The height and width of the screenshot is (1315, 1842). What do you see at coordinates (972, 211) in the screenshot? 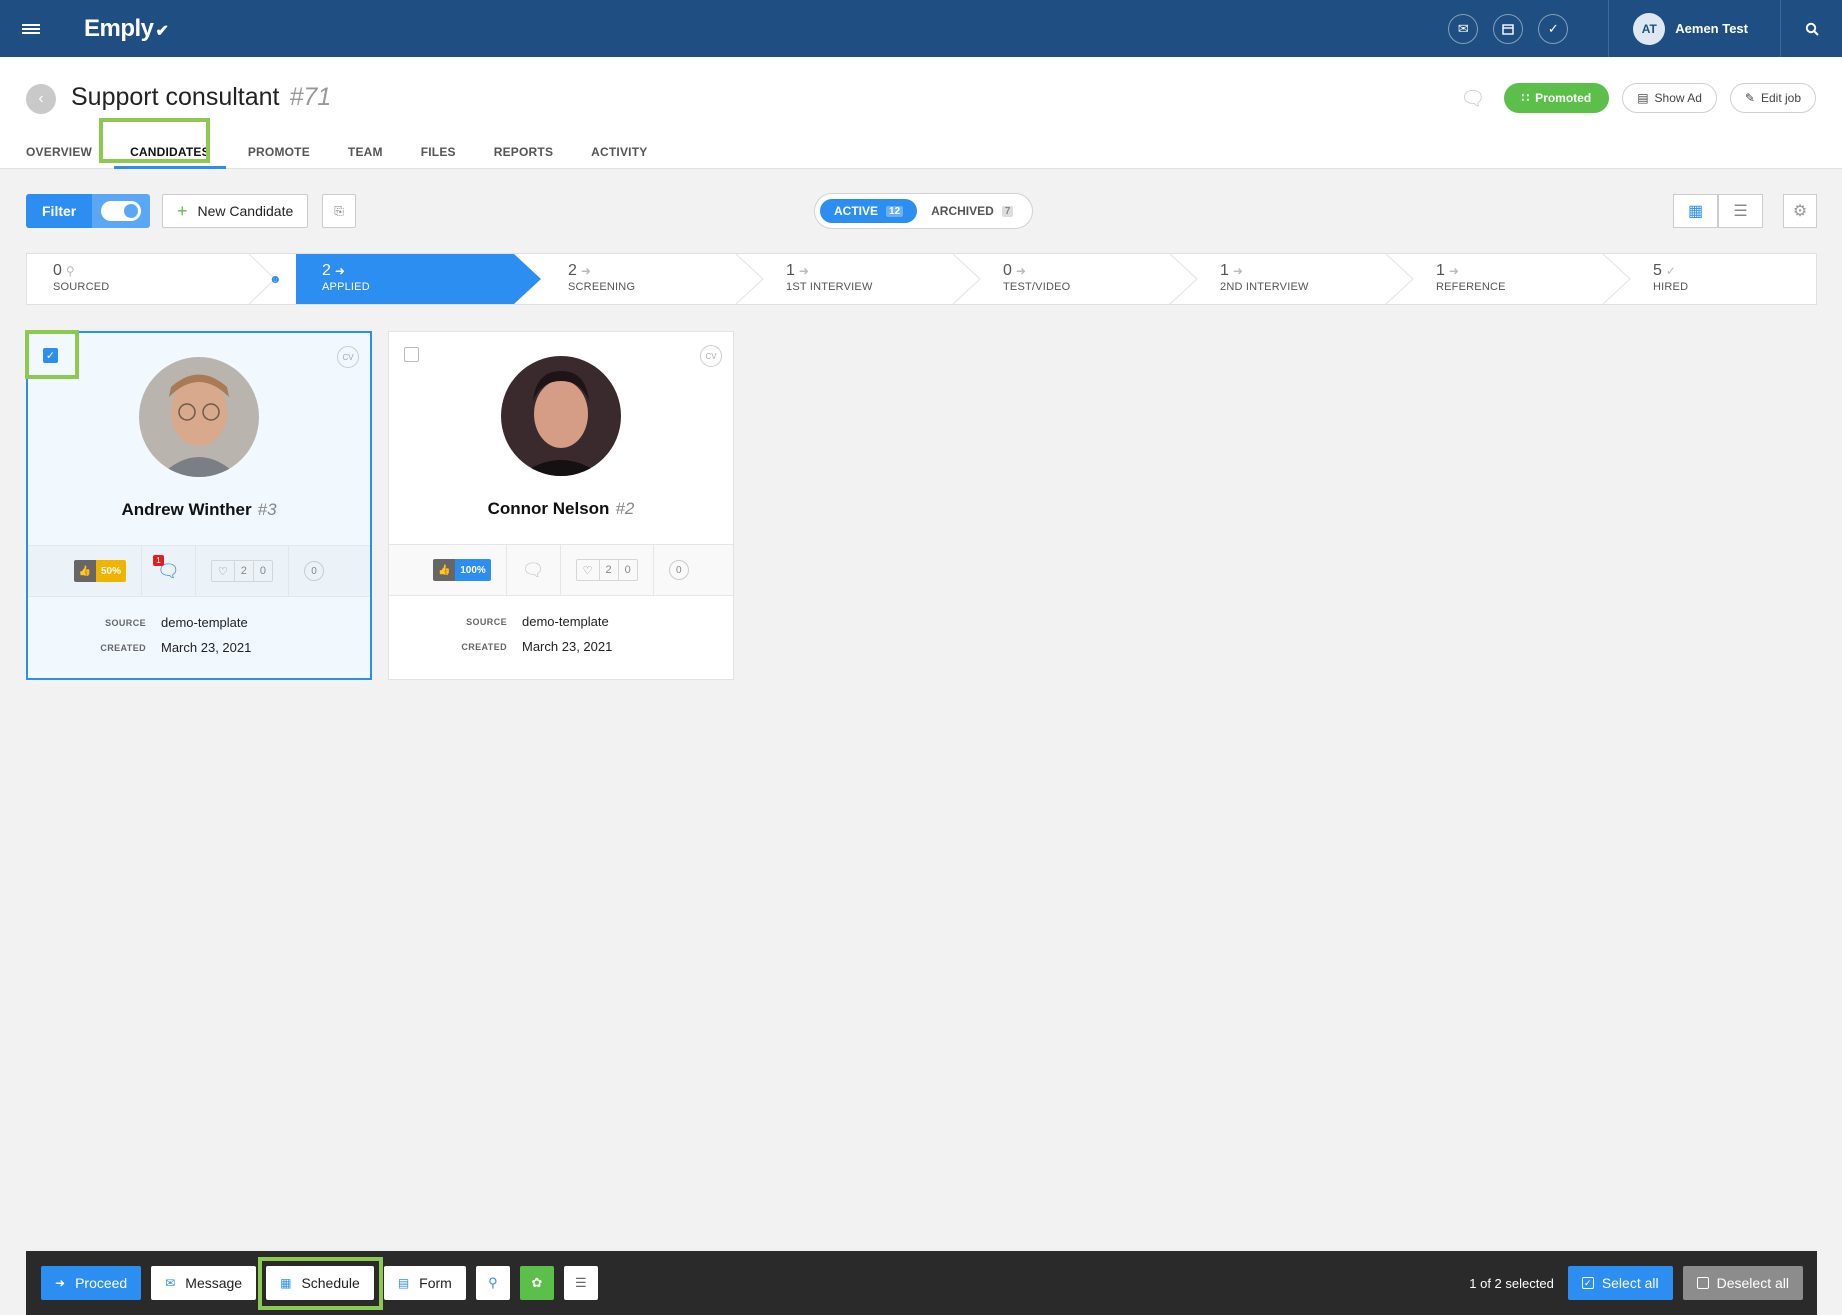
I see `archived-tab: ARCHIVED 7` at bounding box center [972, 211].